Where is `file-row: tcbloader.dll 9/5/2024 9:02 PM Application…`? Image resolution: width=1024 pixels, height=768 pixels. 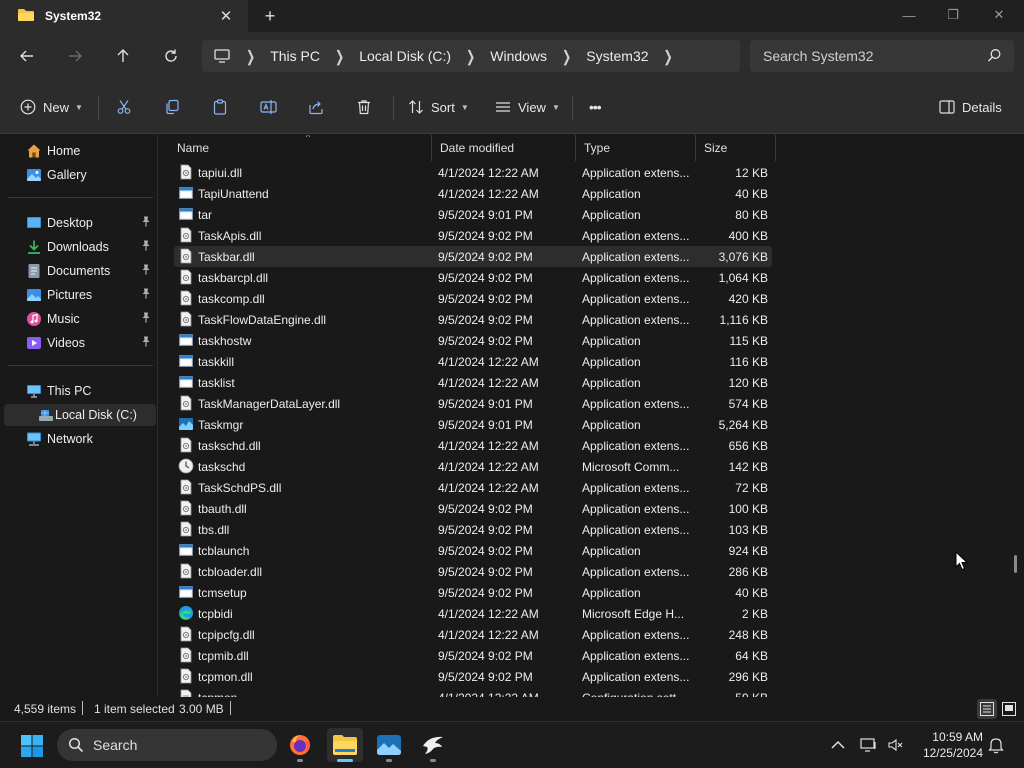
file-row: tcbloader.dll 9/5/2024 9:02 PM Application… is located at coordinates (473, 571).